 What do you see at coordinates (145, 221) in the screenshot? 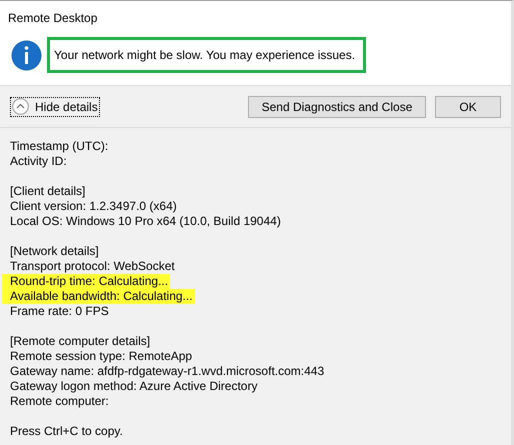
I see `detail-line: Local OS: Windows 10 Pro x64 (10.0, Build 19044)` at bounding box center [145, 221].